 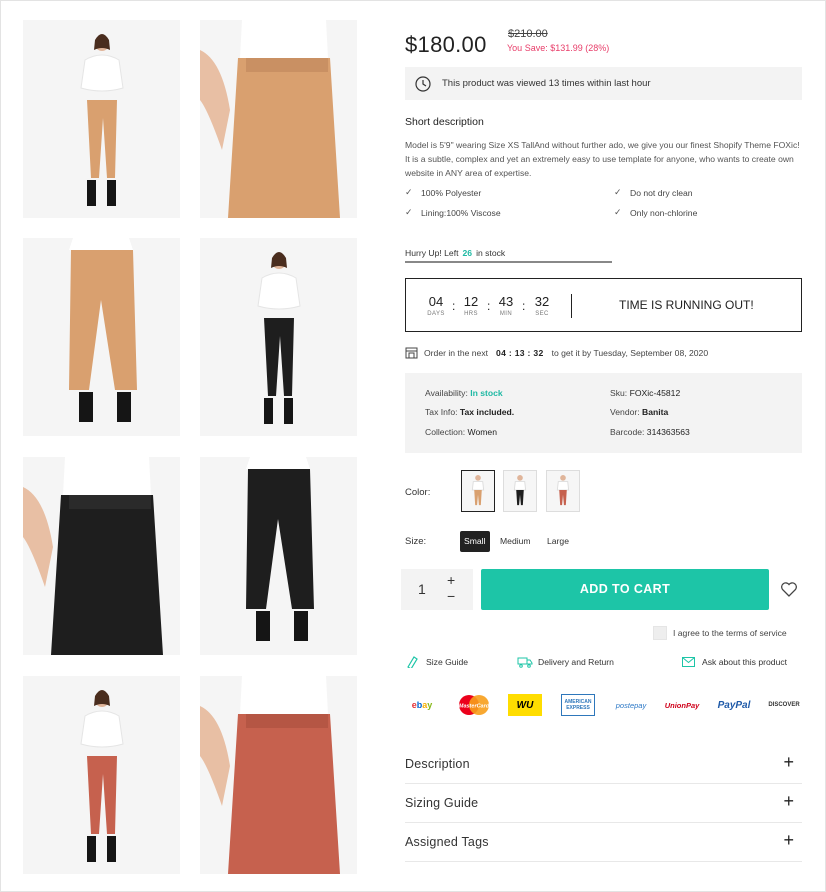 I want to click on delivery-return-link: Delivery and Return, so click(x=565, y=662).